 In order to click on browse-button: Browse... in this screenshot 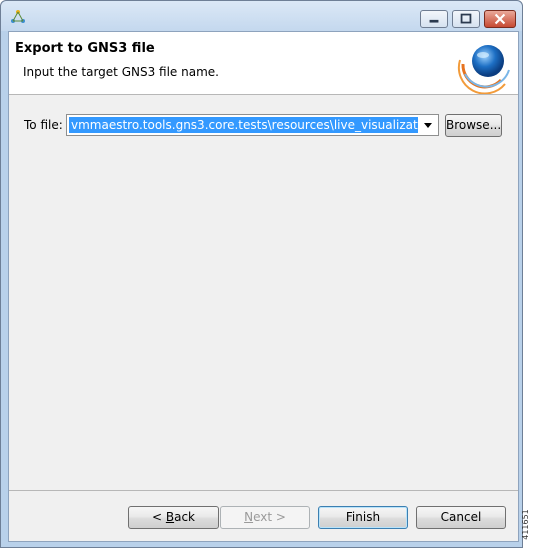, I will do `click(473, 125)`.